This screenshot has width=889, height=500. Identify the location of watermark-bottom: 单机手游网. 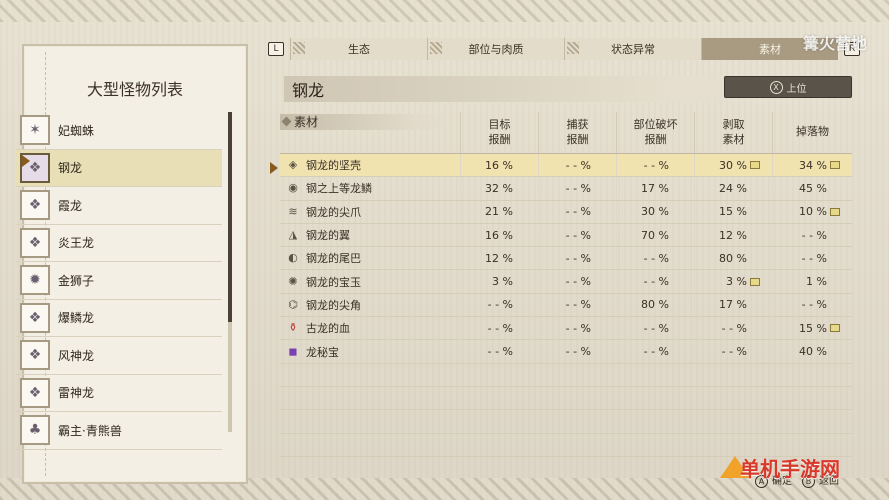
(790, 469).